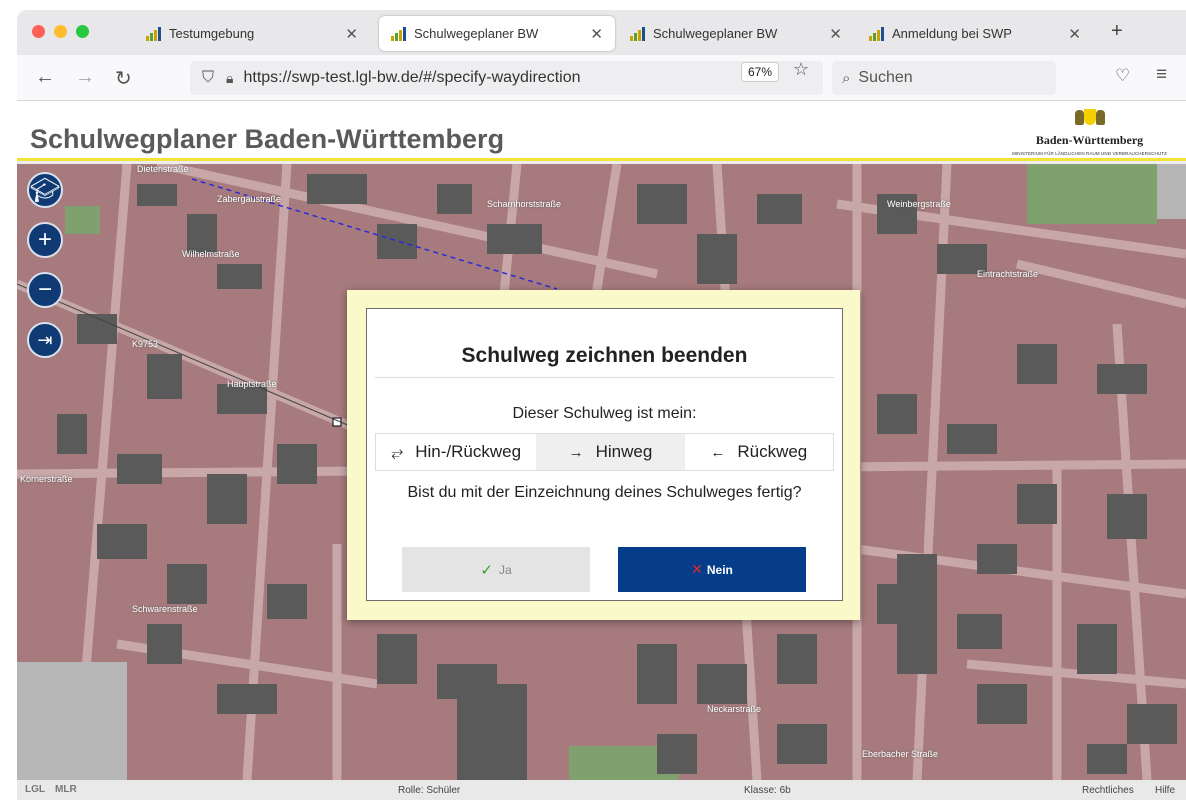  Describe the element at coordinates (82, 31) in the screenshot. I see `maximize-window-button` at that location.